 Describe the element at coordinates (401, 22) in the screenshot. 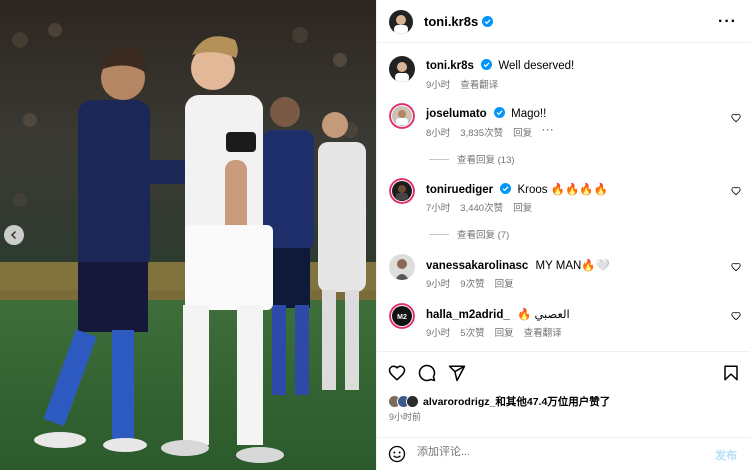

I see `author-avatar` at that location.